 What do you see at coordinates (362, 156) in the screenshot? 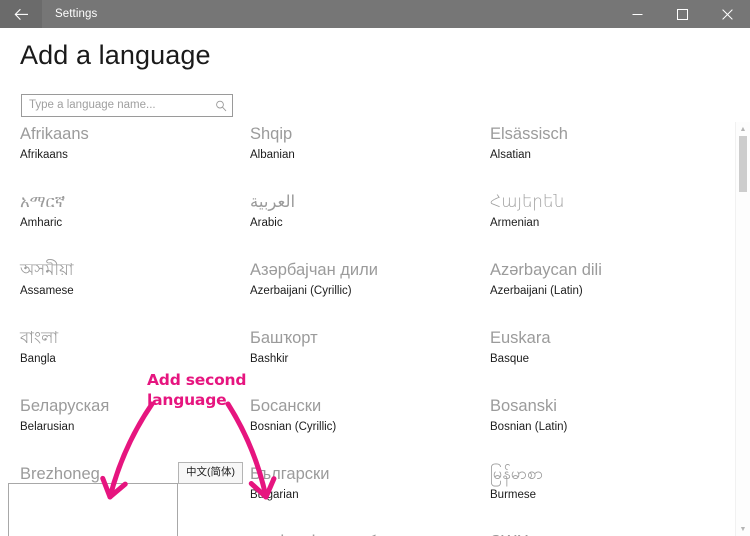
I see `language-item: Shqip Albanian` at bounding box center [362, 156].